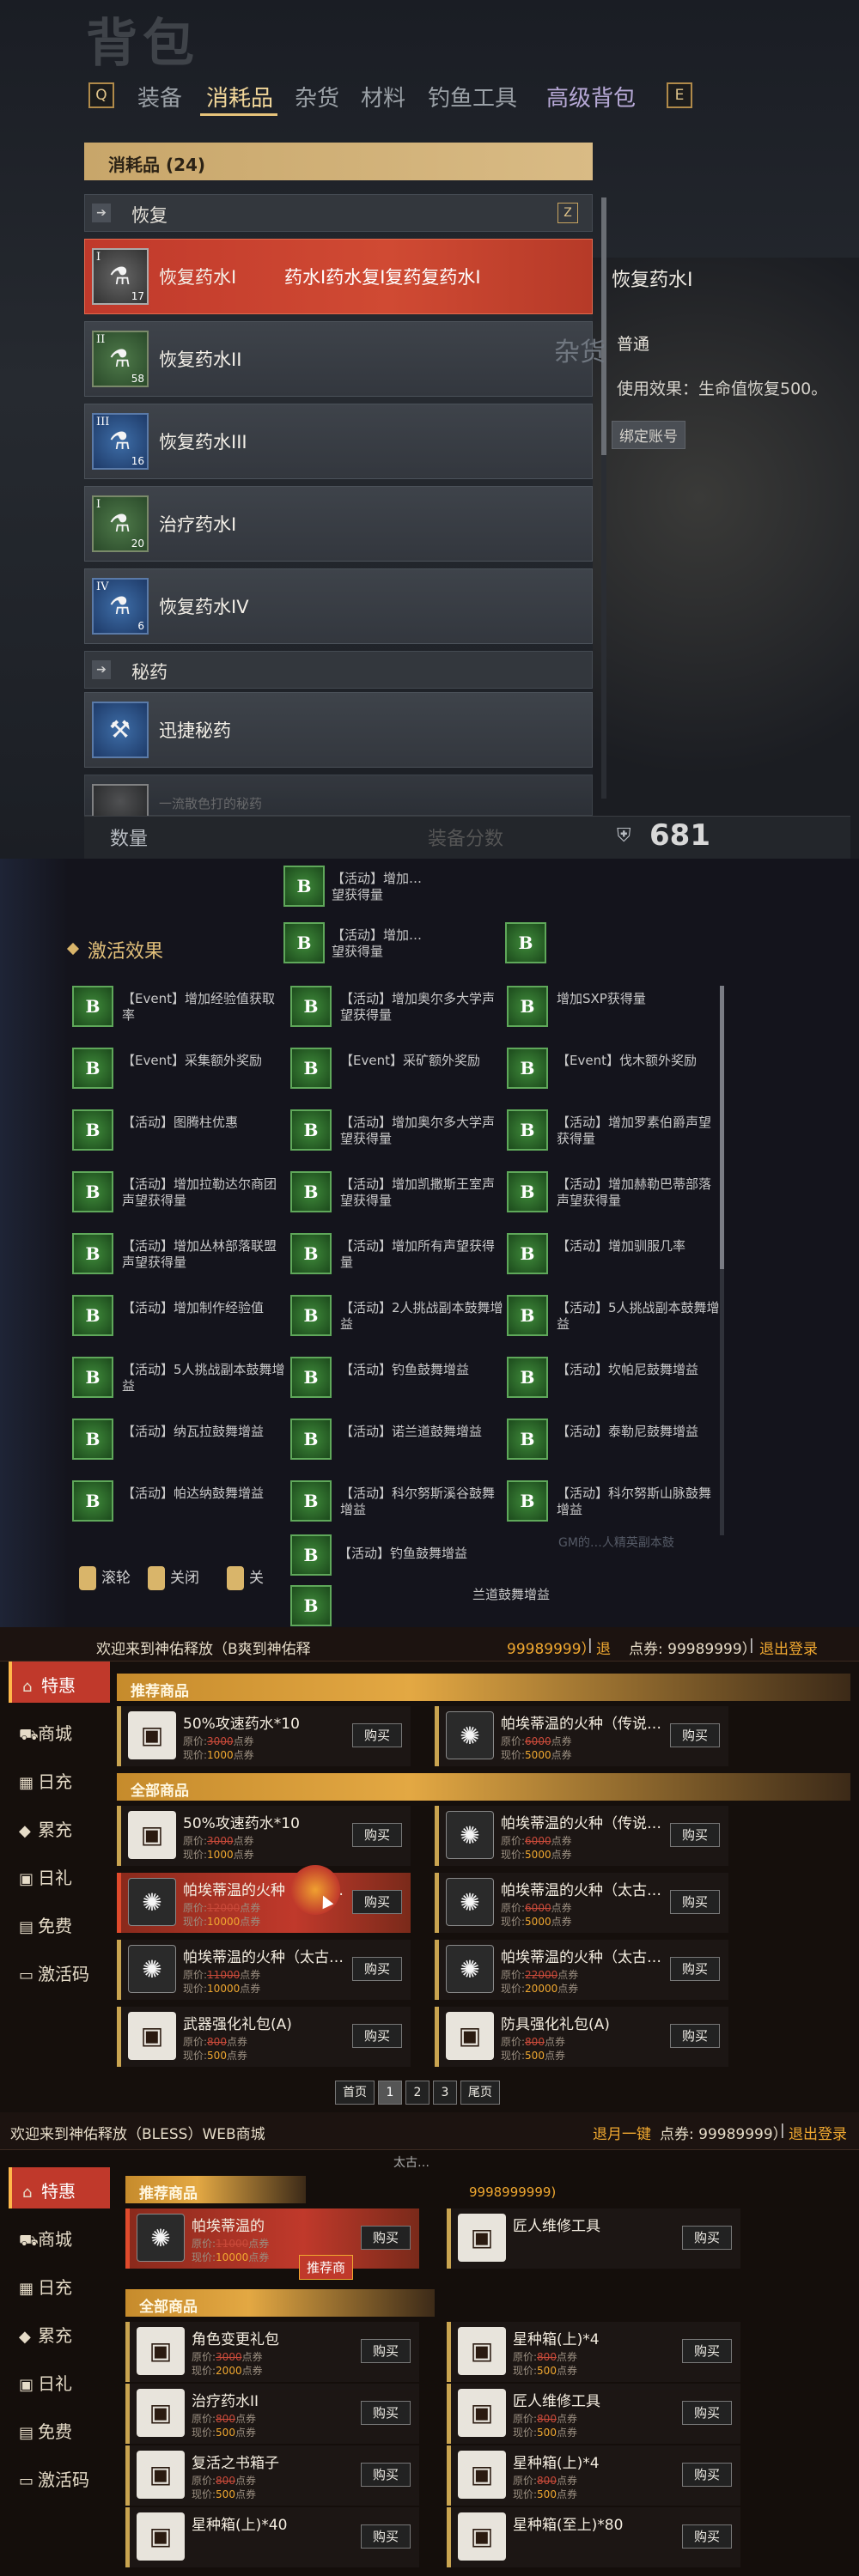 Image resolution: width=859 pixels, height=2576 pixels. What do you see at coordinates (338, 606) in the screenshot?
I see `item-row: IV ⚗ 6 恢复药水IV` at bounding box center [338, 606].